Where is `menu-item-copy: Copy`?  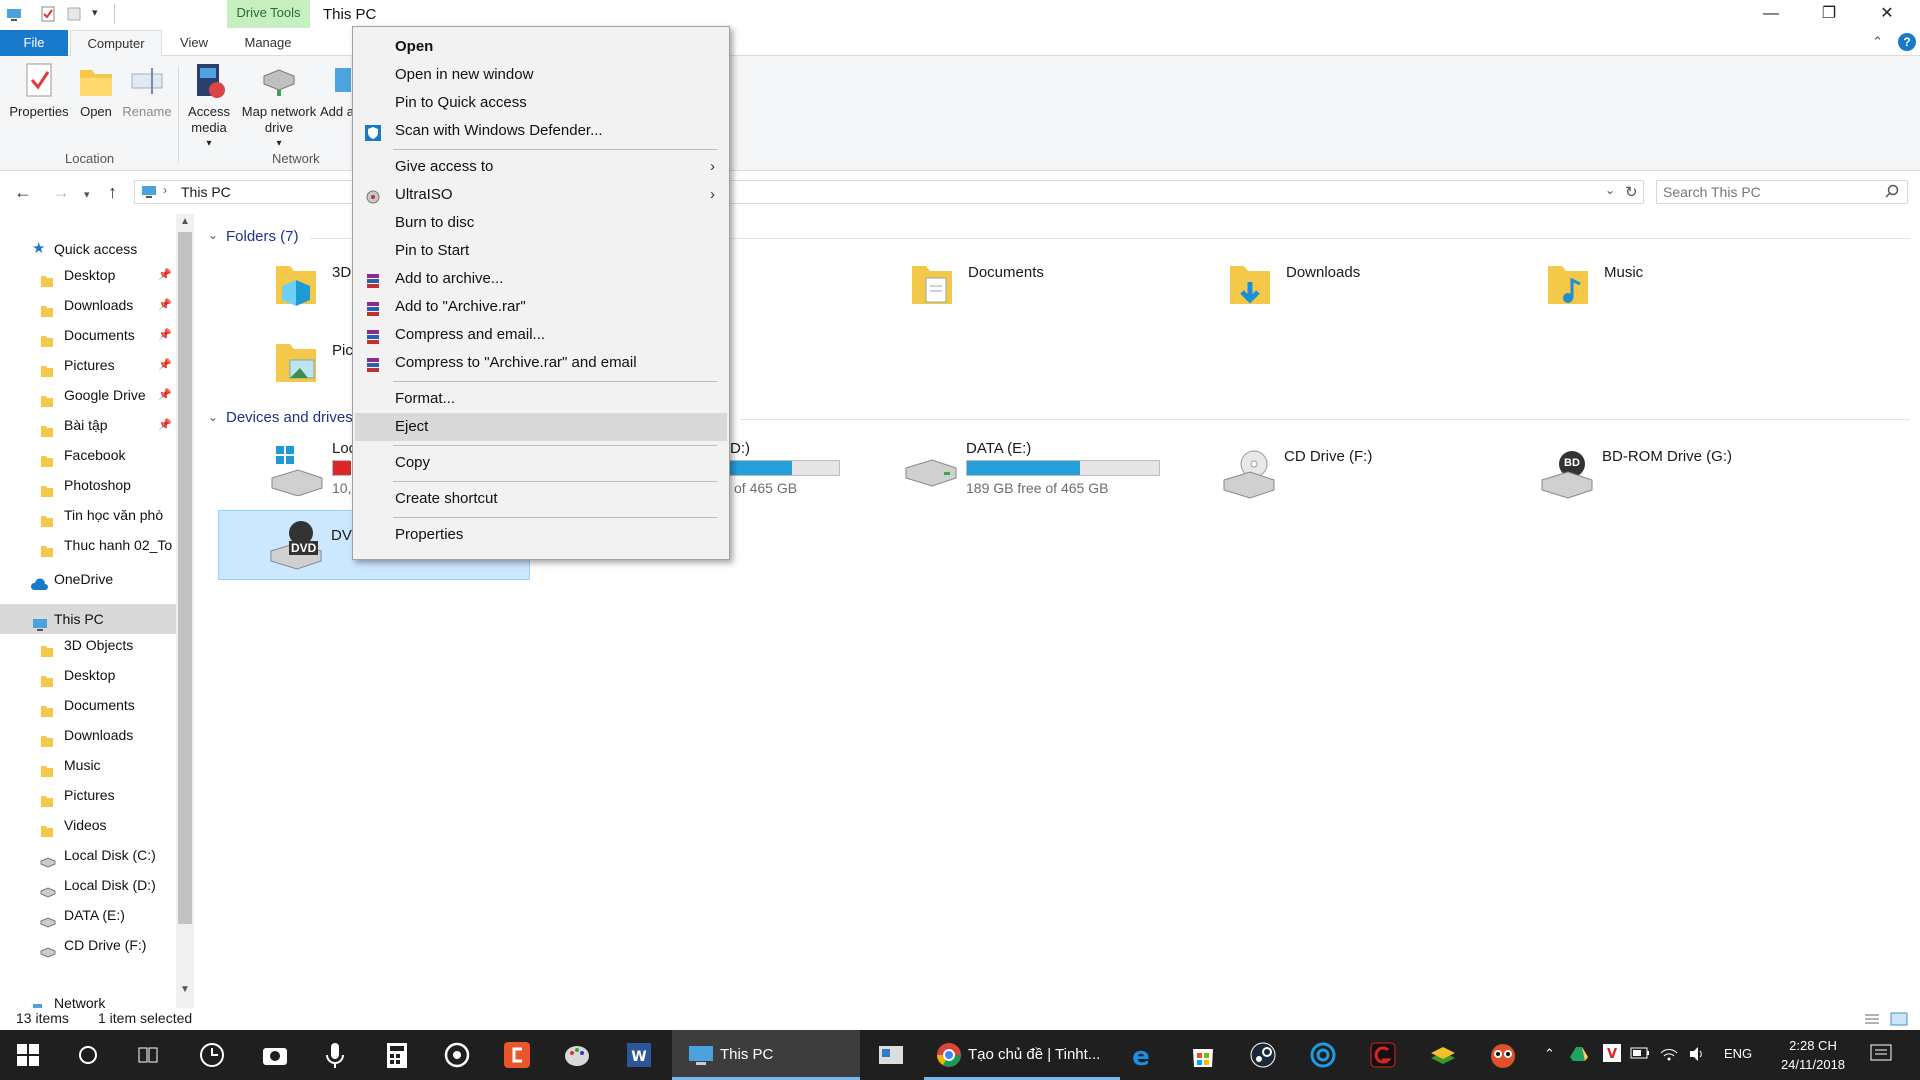
menu-item-copy: Copy is located at coordinates (541, 463).